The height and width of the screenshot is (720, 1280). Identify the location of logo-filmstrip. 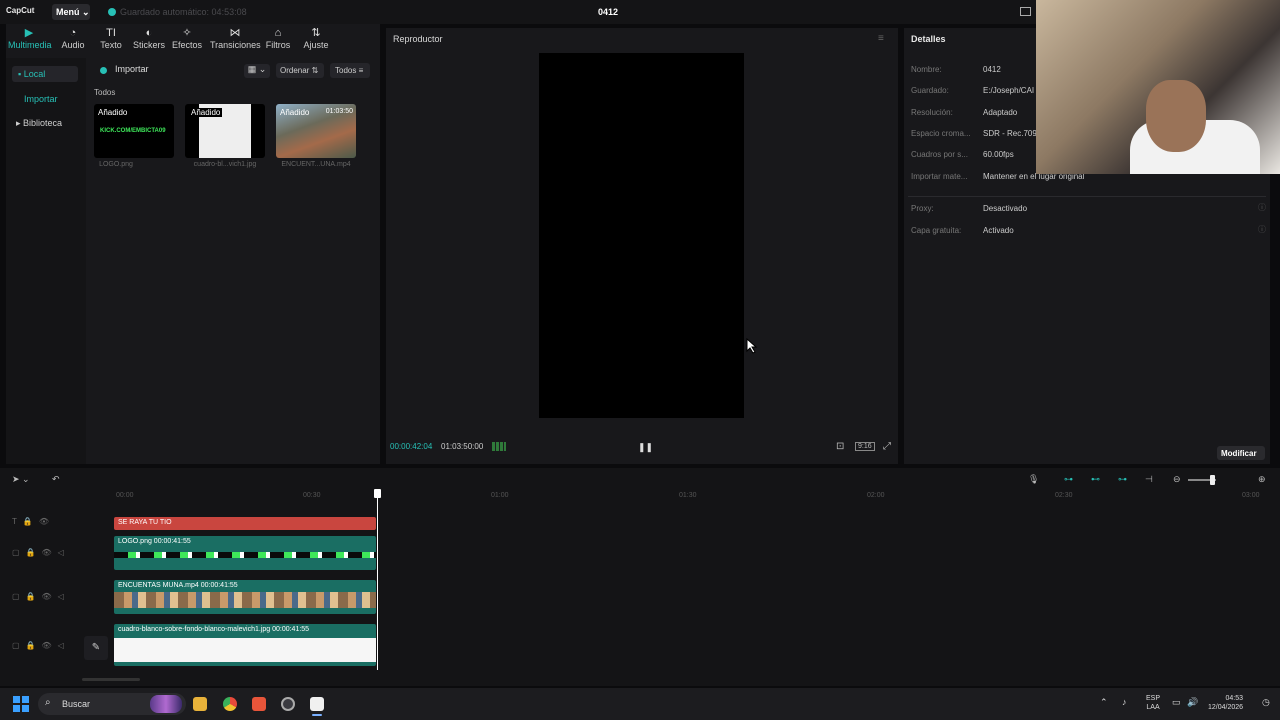
(245, 555).